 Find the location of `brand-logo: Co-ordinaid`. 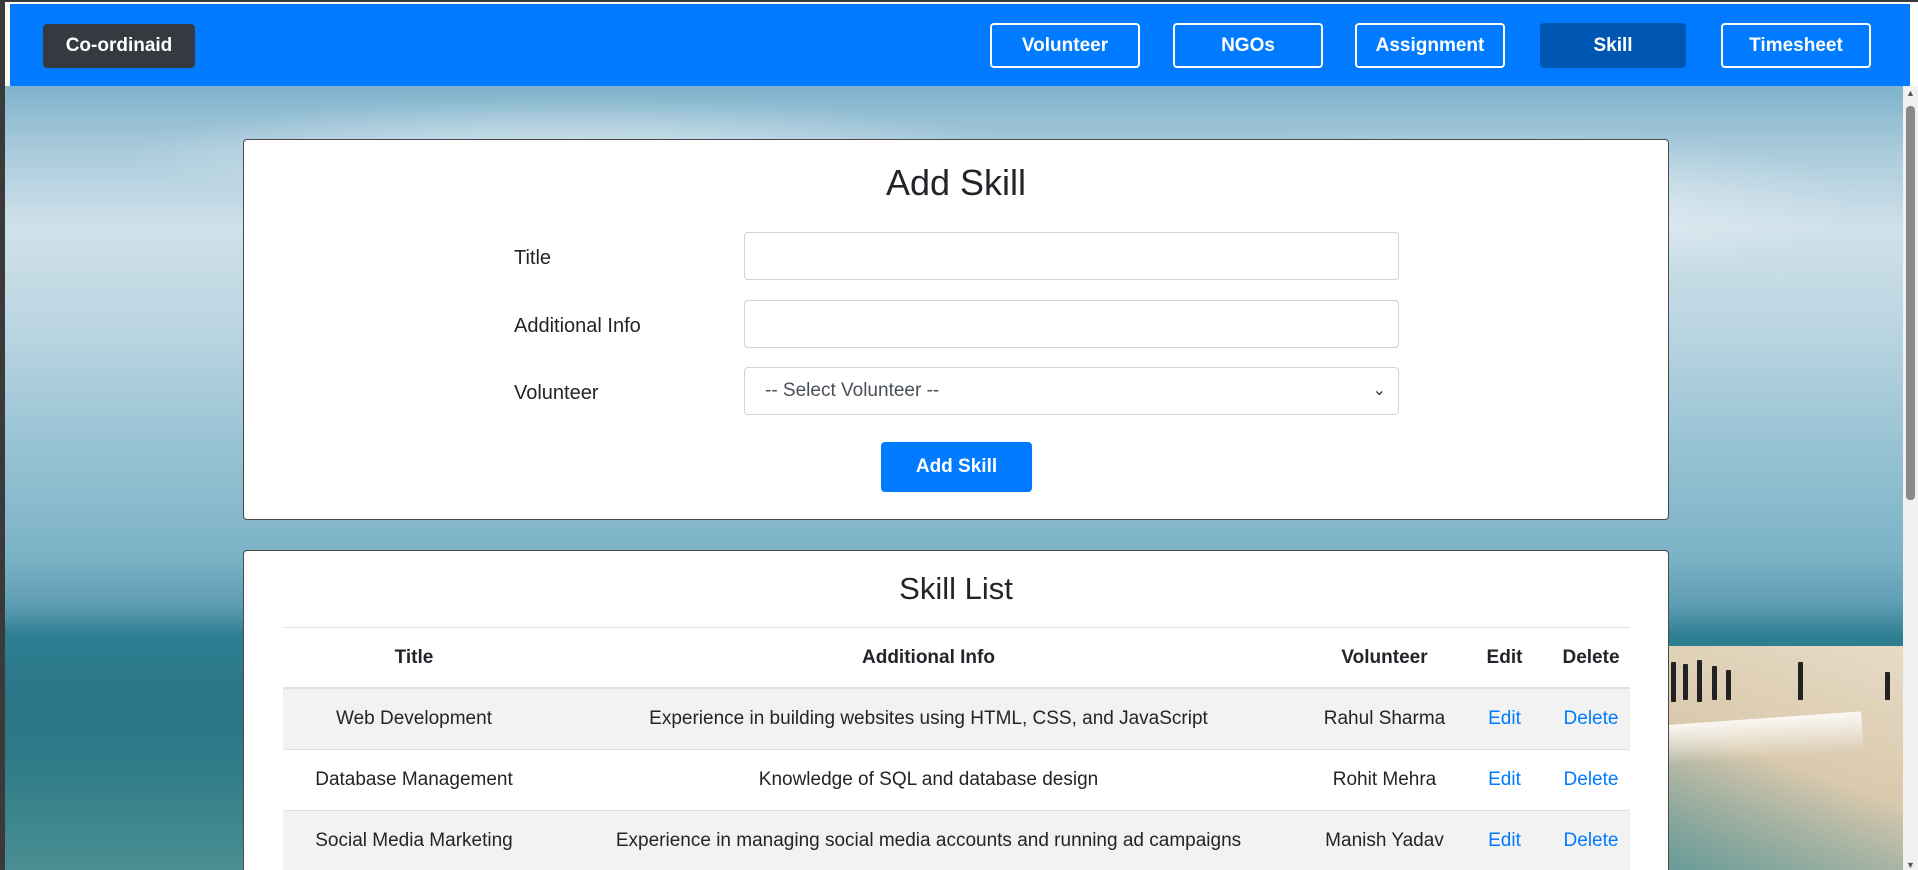

brand-logo: Co-ordinaid is located at coordinates (119, 46).